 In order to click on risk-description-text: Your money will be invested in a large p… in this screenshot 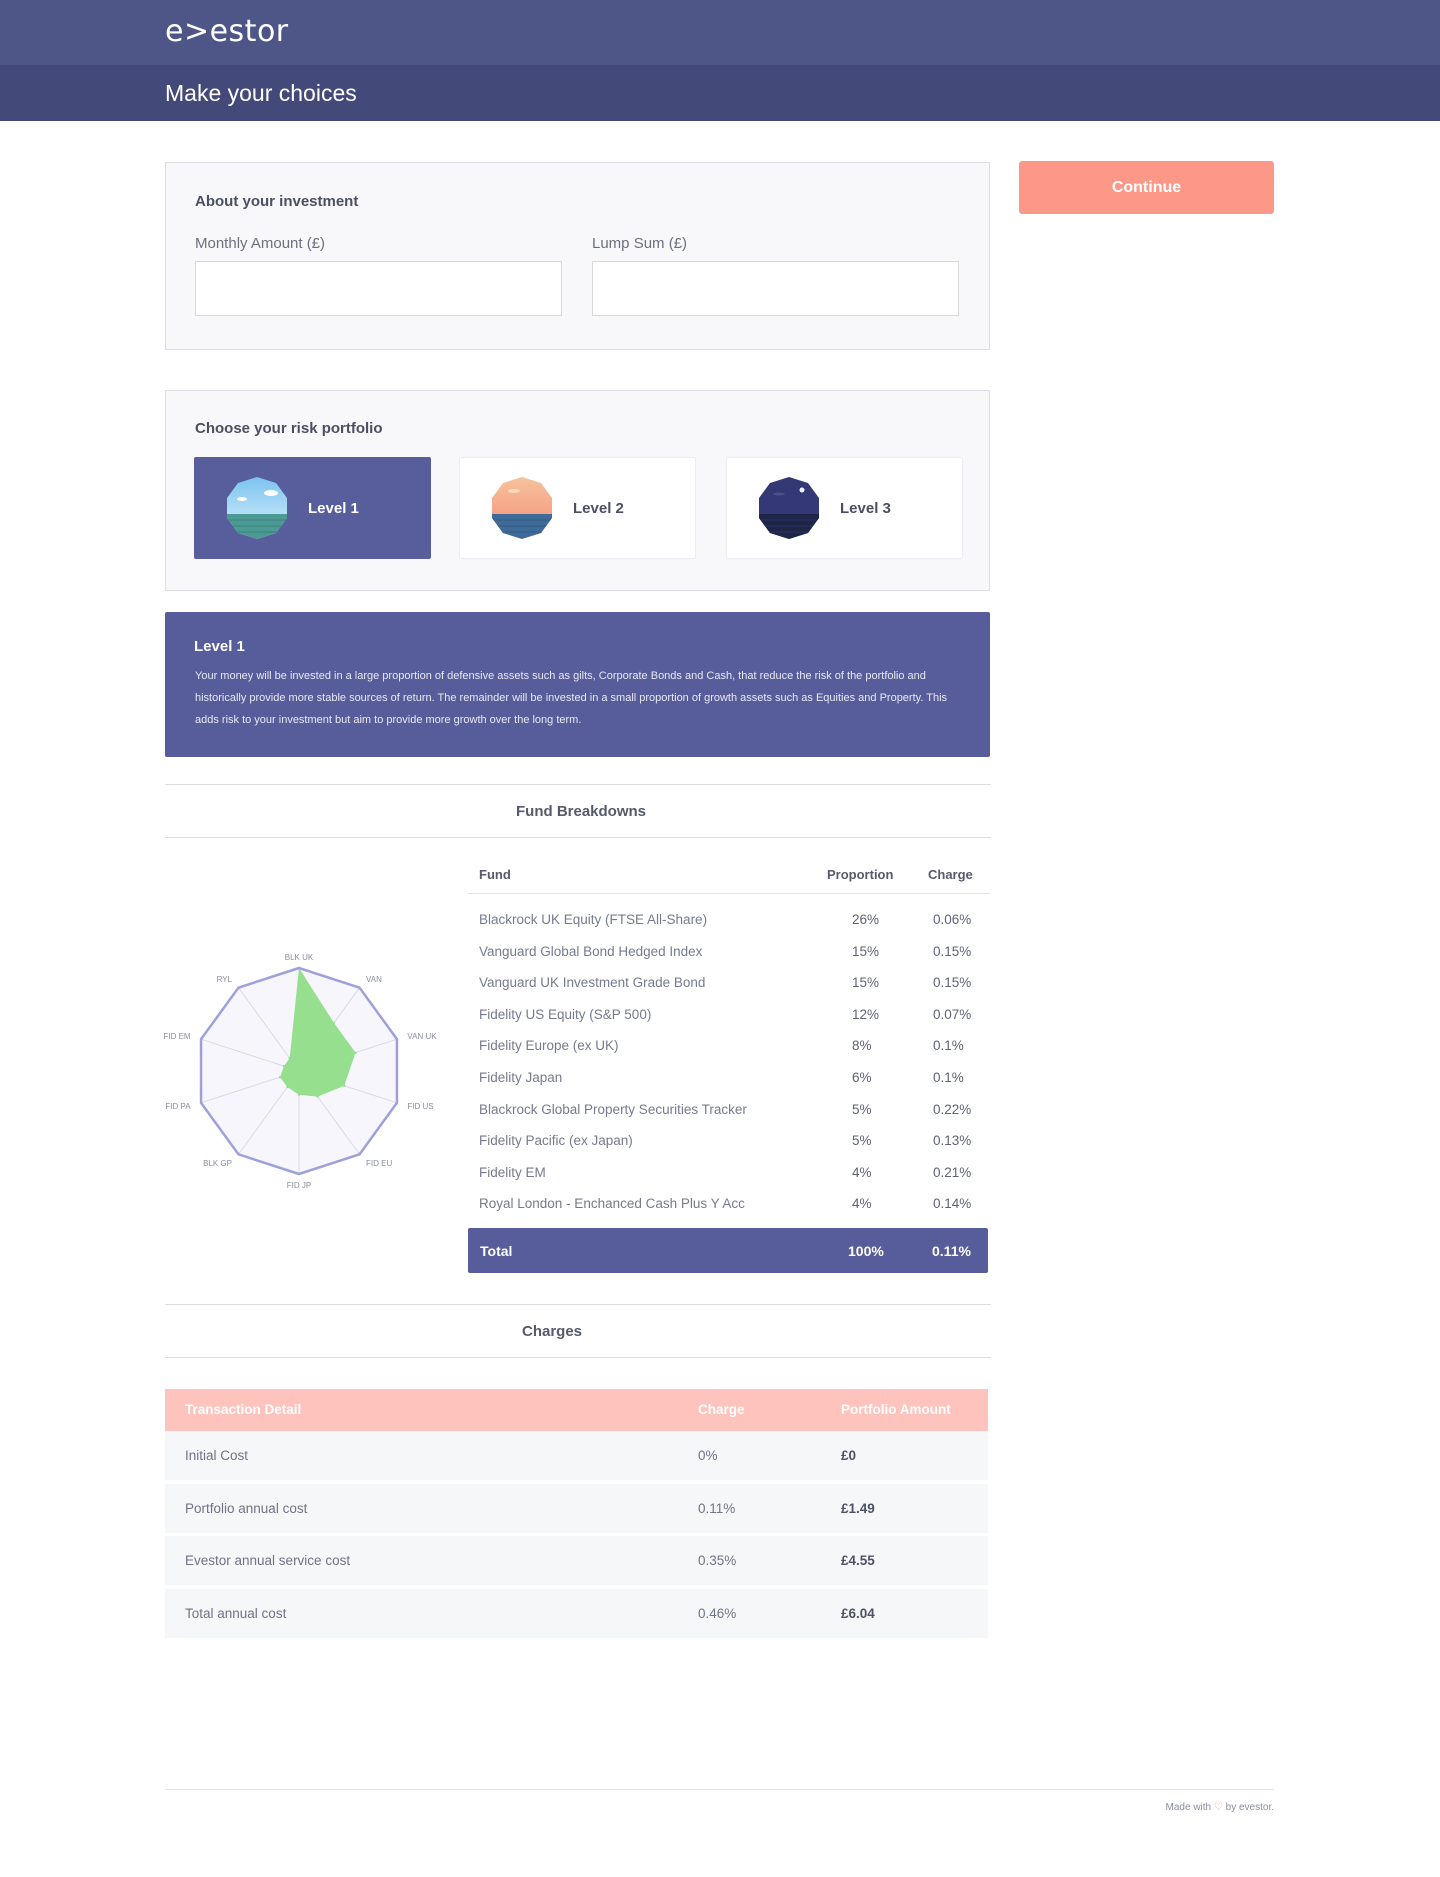, I will do `click(571, 698)`.